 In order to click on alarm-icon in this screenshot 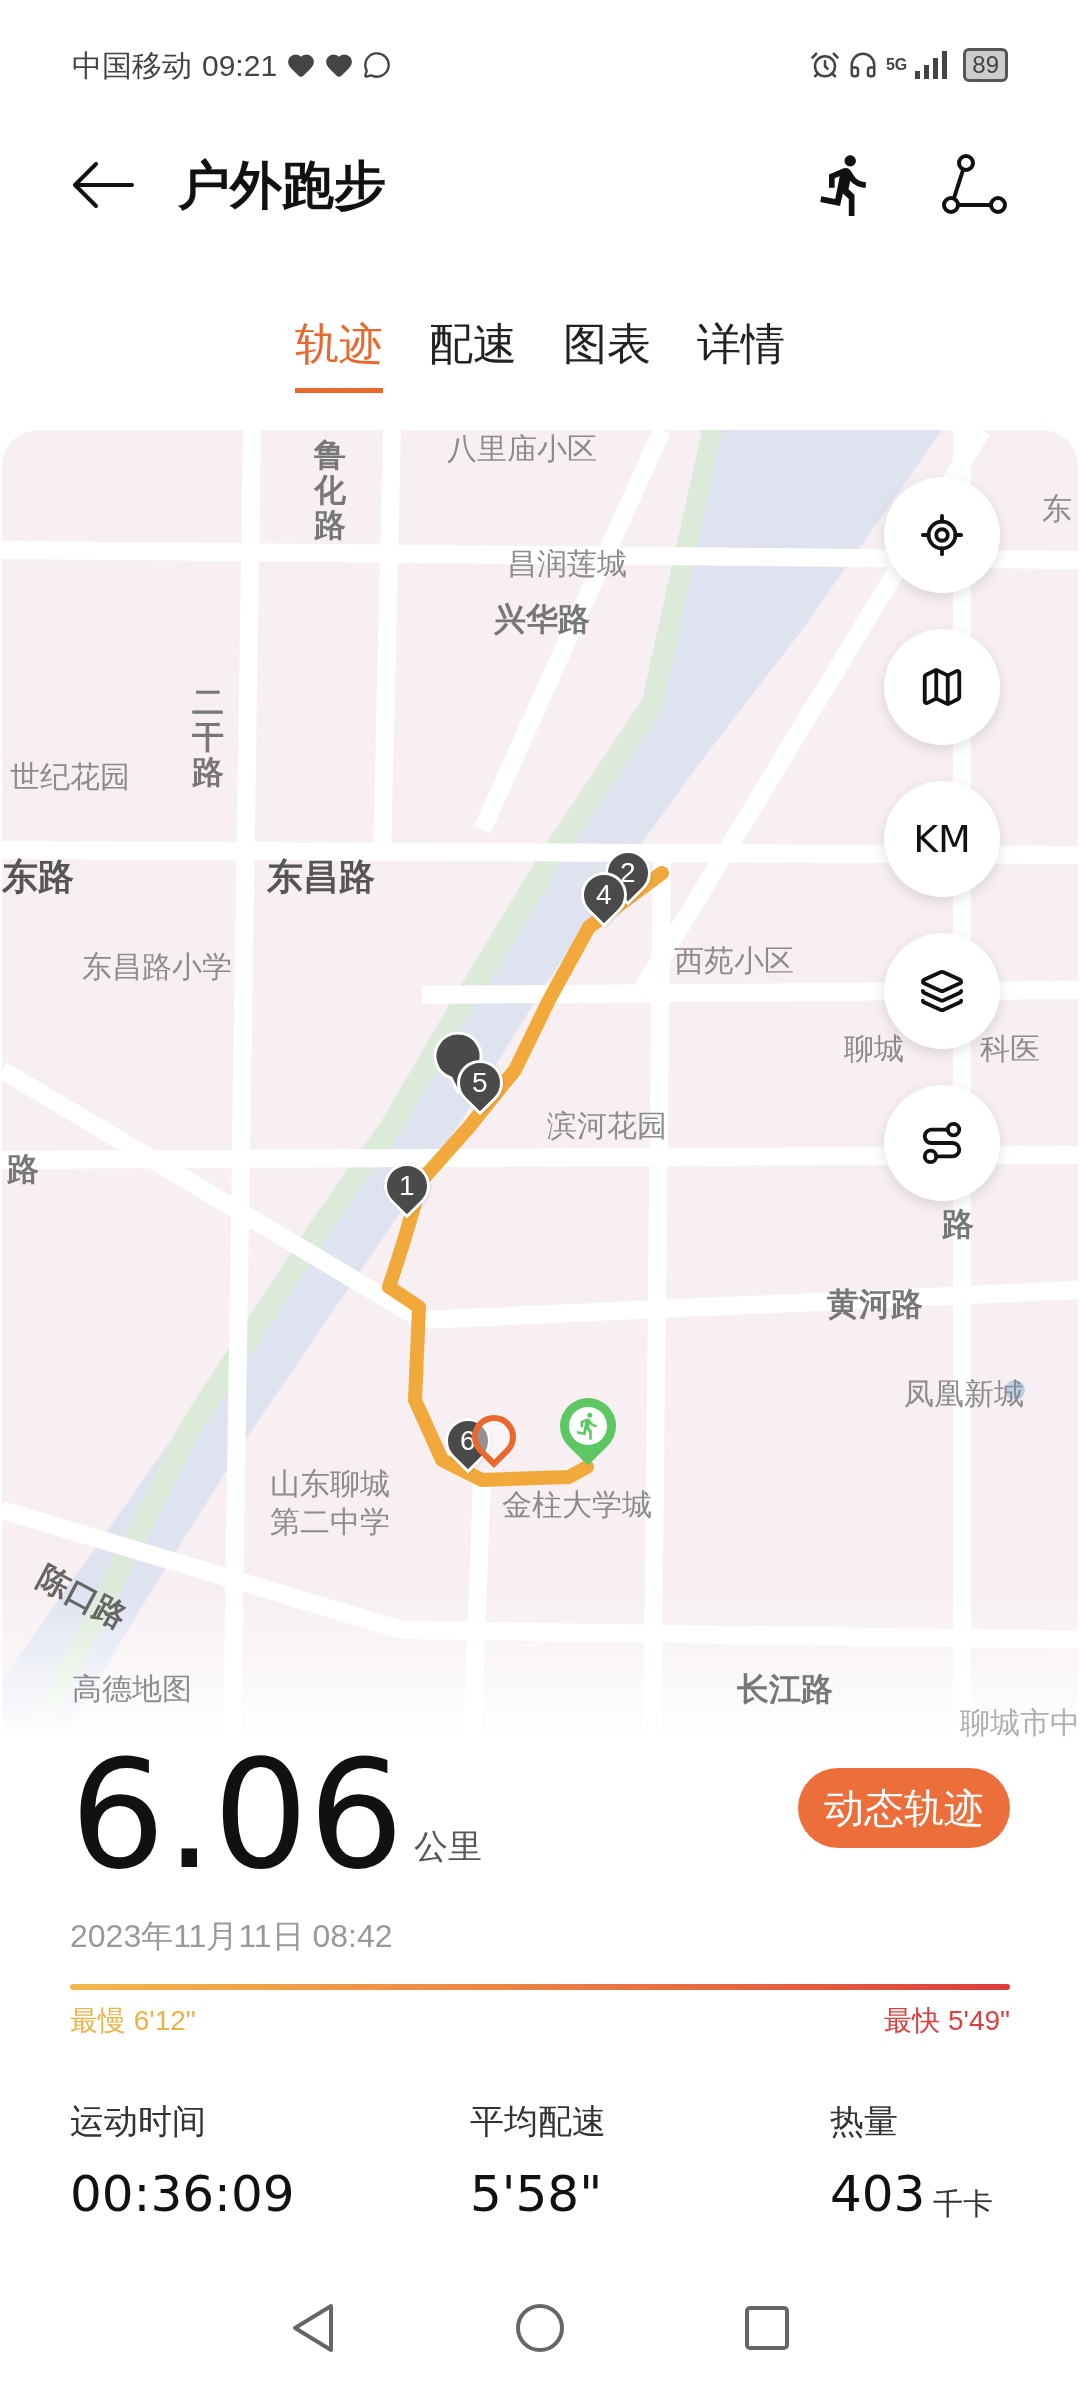, I will do `click(824, 65)`.